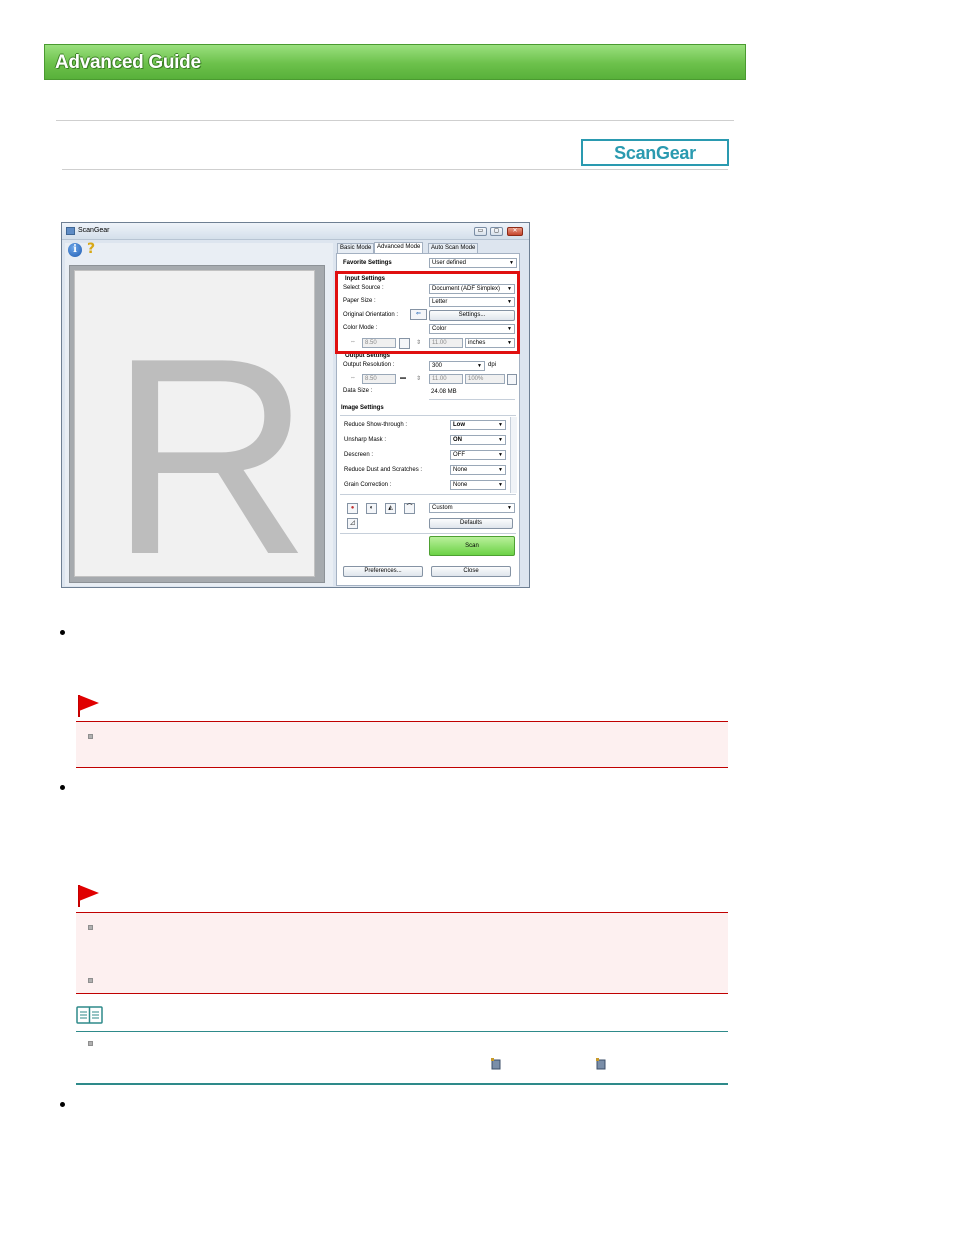 The image size is (954, 1235). What do you see at coordinates (359, 455) in the screenshot?
I see `descreen-label: Descreen :` at bounding box center [359, 455].